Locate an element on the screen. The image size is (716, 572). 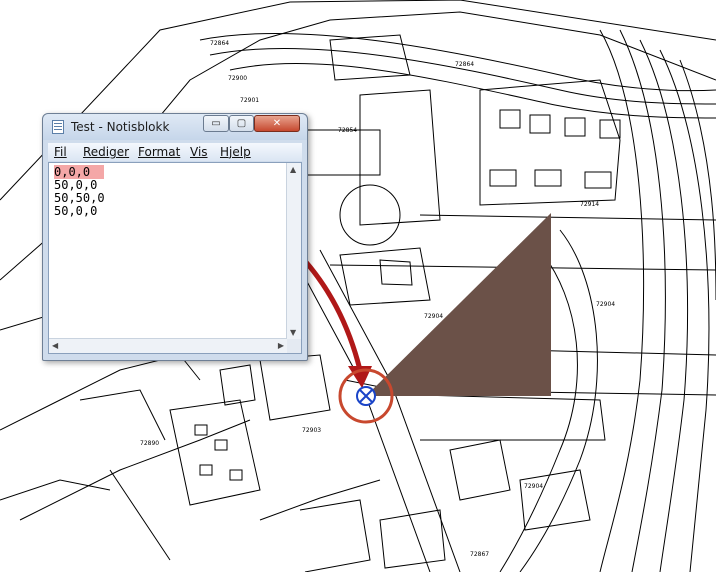
editor-line: 50,0,0 is located at coordinates (76, 211).